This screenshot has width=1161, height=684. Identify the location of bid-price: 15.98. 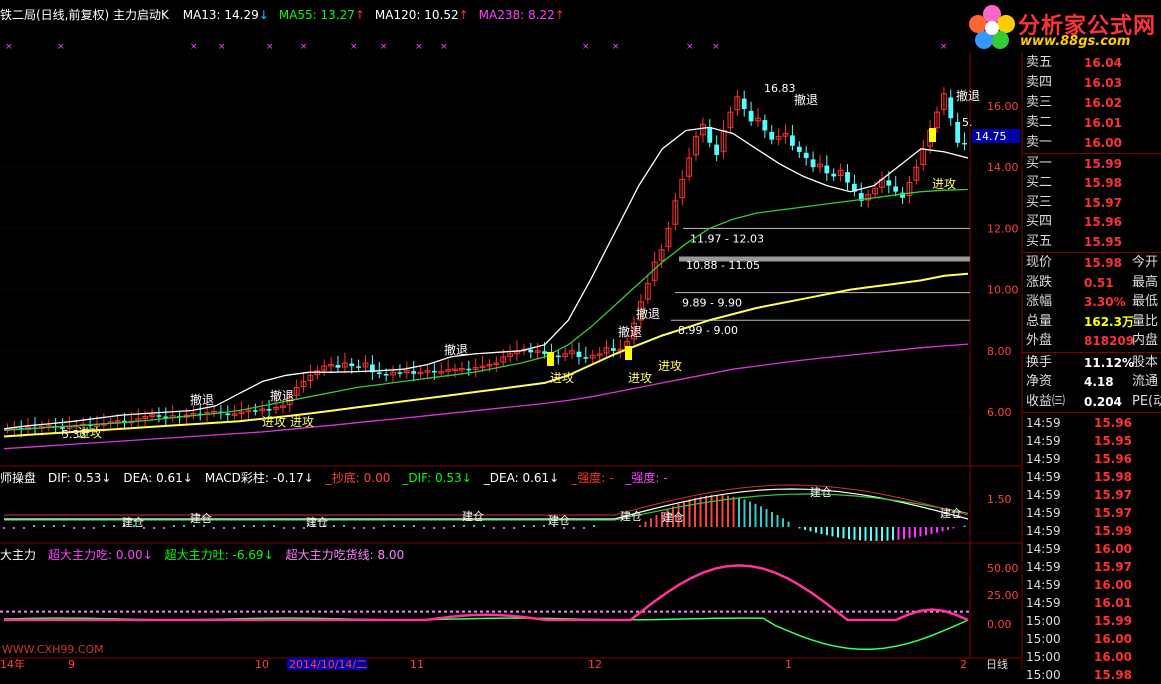
(1103, 183).